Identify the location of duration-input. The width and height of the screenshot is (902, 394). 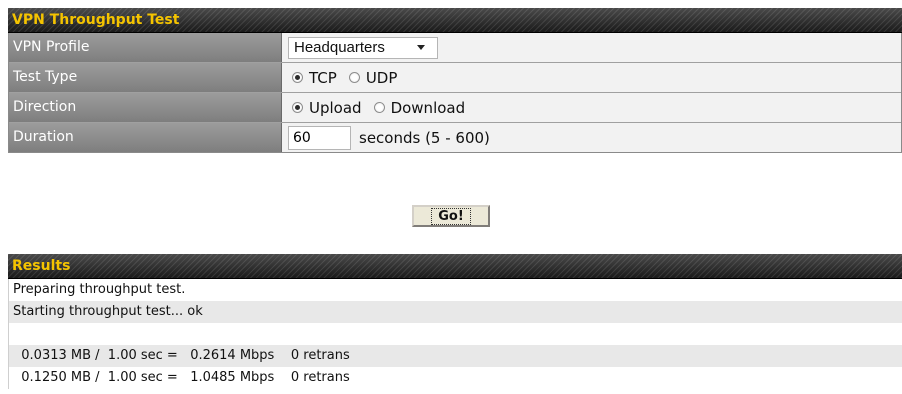
(319, 137).